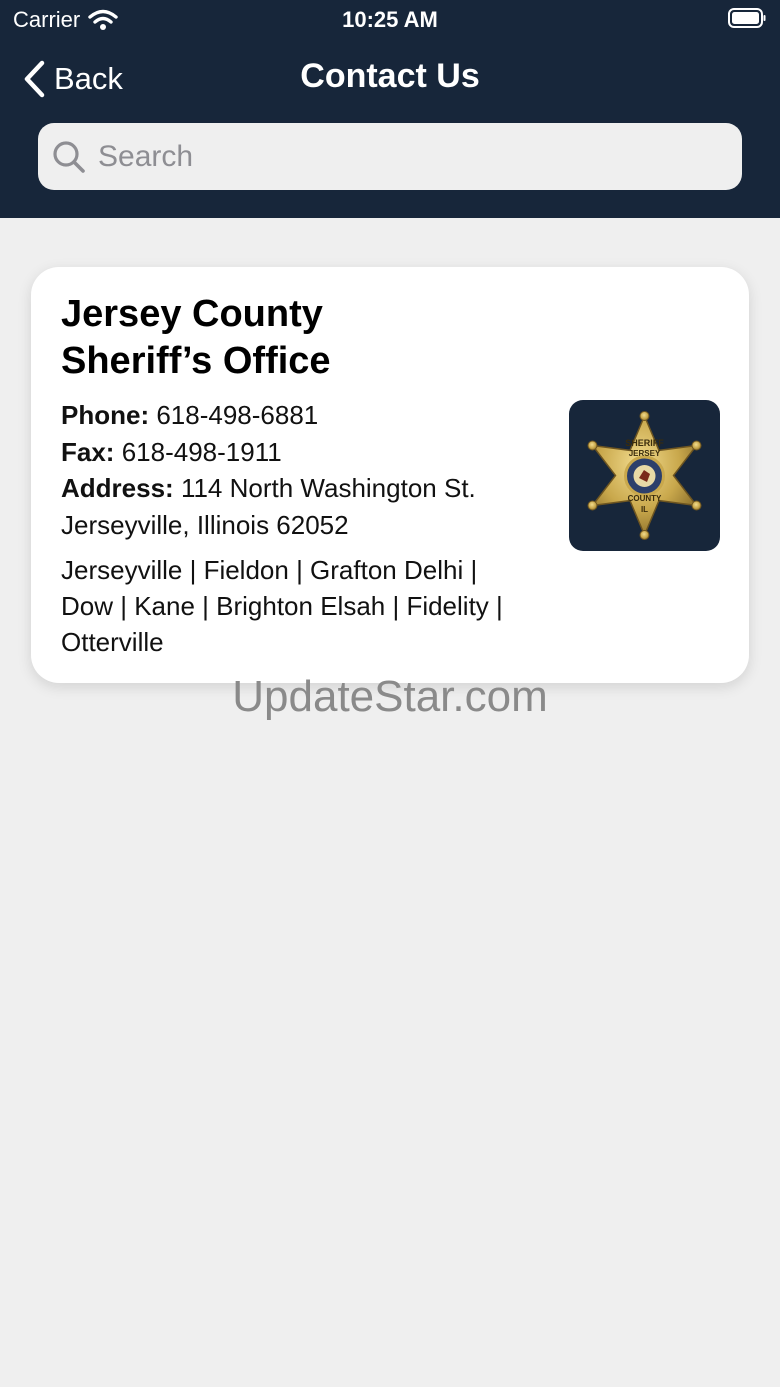 This screenshot has width=780, height=1387. What do you see at coordinates (390, 696) in the screenshot?
I see `watermark: UpdateStar.com` at bounding box center [390, 696].